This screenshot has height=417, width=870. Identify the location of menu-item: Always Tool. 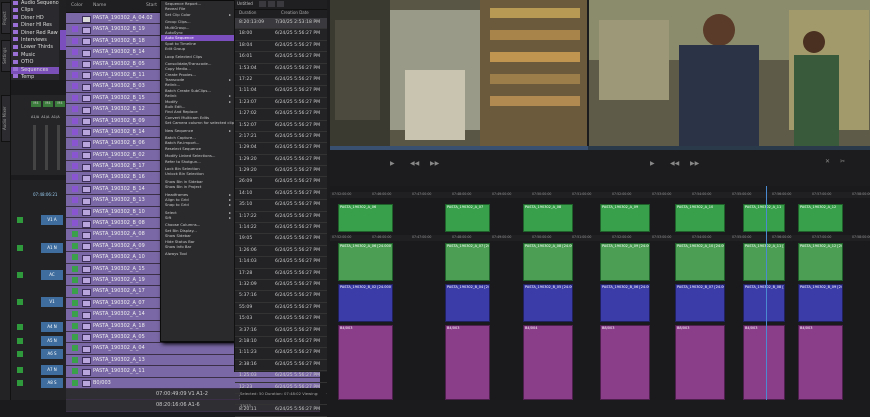
(197, 253).